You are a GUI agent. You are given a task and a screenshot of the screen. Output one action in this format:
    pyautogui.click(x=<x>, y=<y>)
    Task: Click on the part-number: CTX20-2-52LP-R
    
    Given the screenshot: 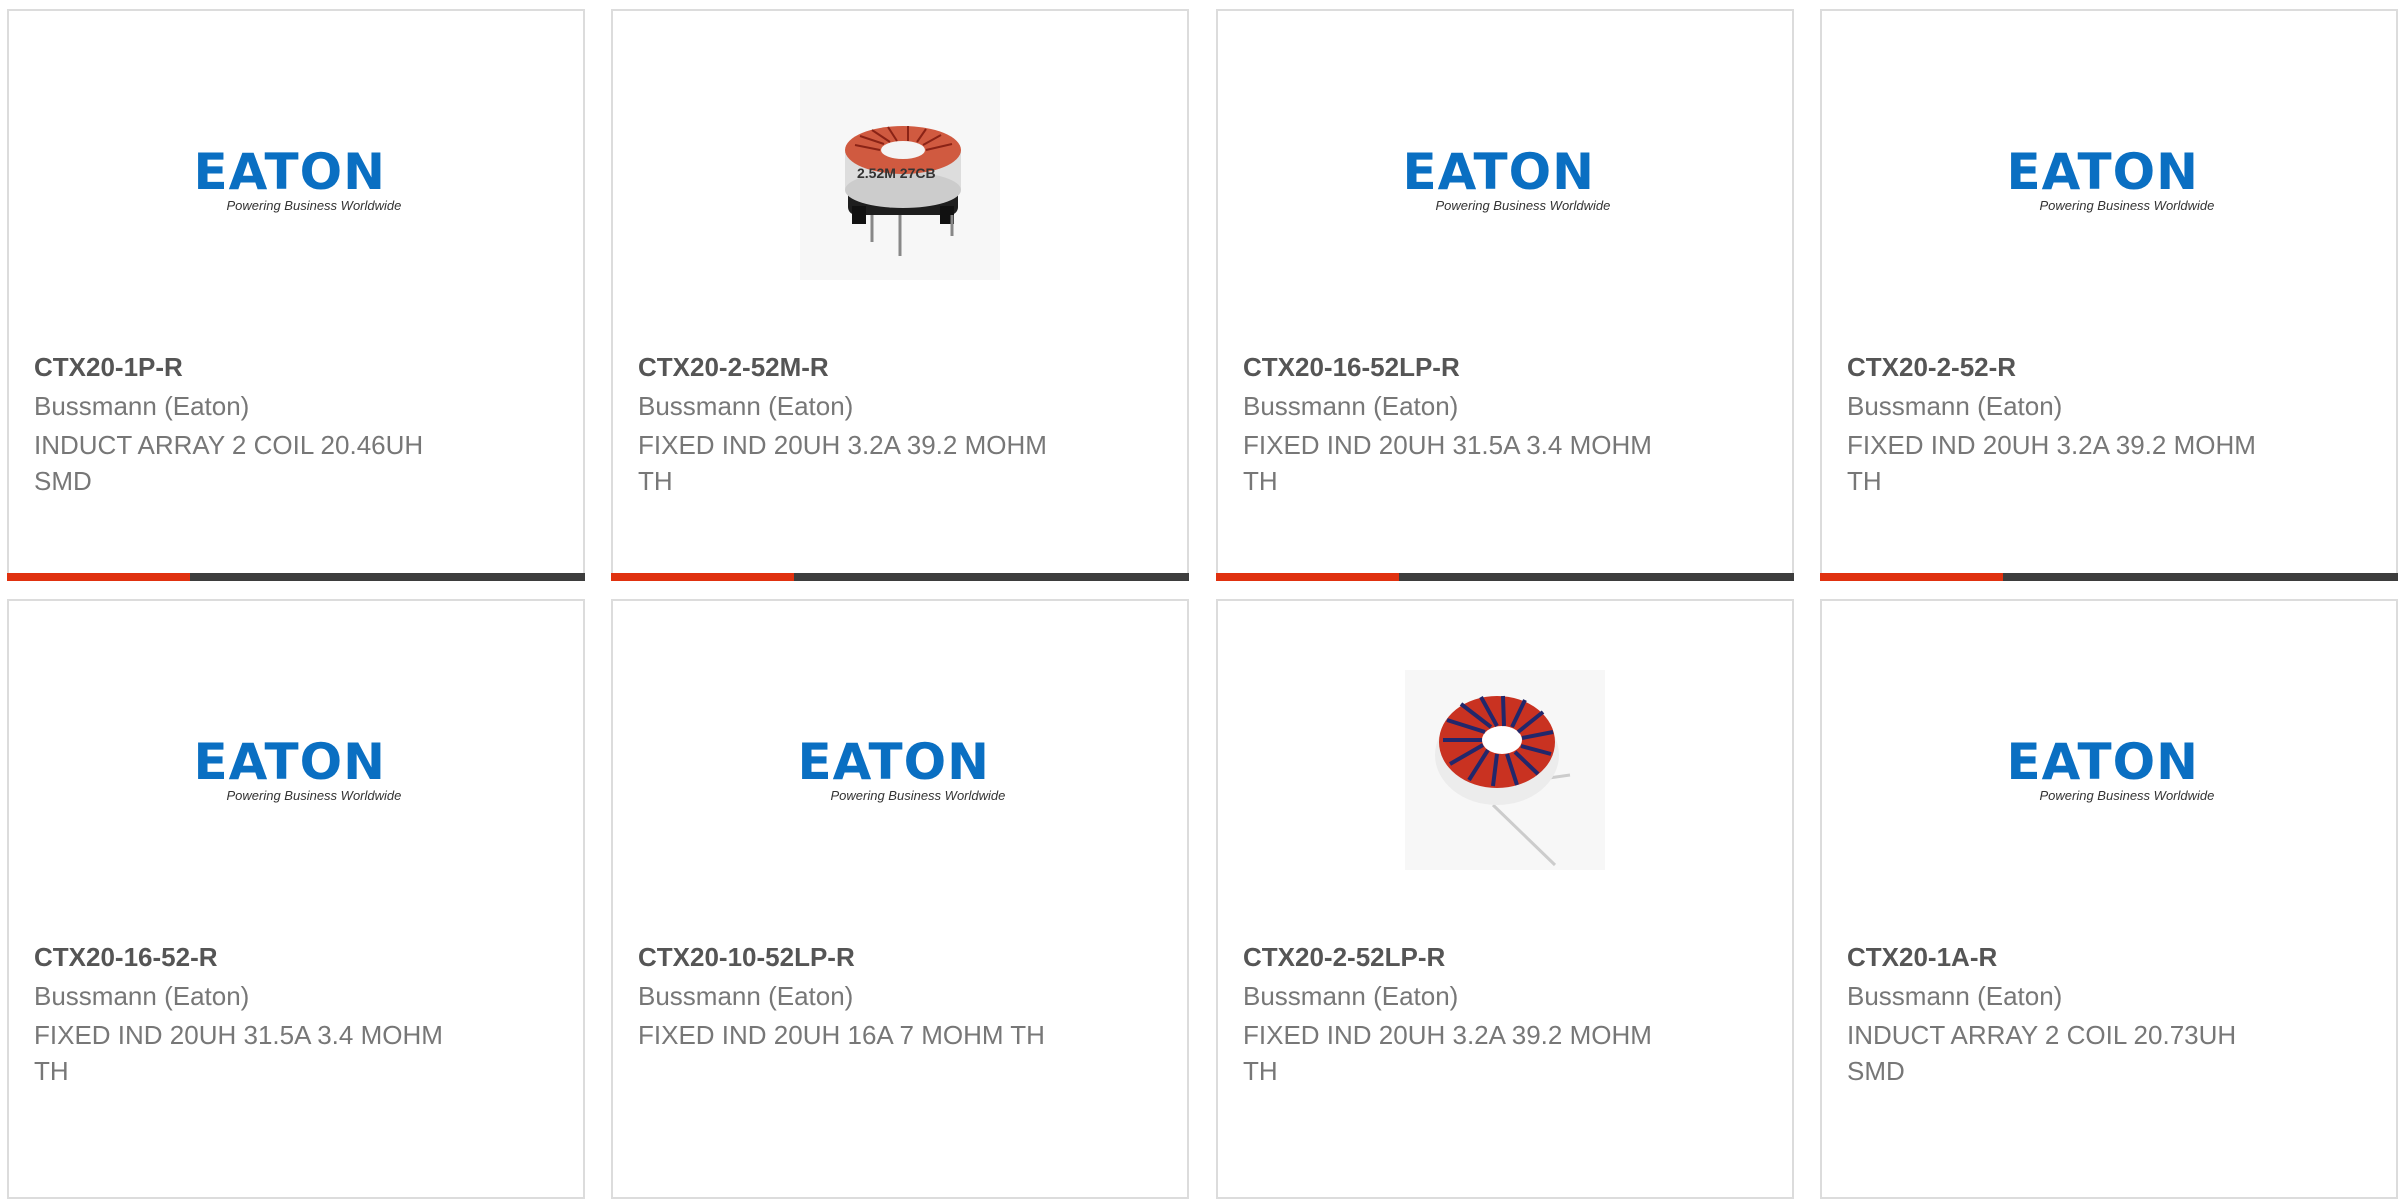 What is the action you would take?
    pyautogui.click(x=1344, y=957)
    